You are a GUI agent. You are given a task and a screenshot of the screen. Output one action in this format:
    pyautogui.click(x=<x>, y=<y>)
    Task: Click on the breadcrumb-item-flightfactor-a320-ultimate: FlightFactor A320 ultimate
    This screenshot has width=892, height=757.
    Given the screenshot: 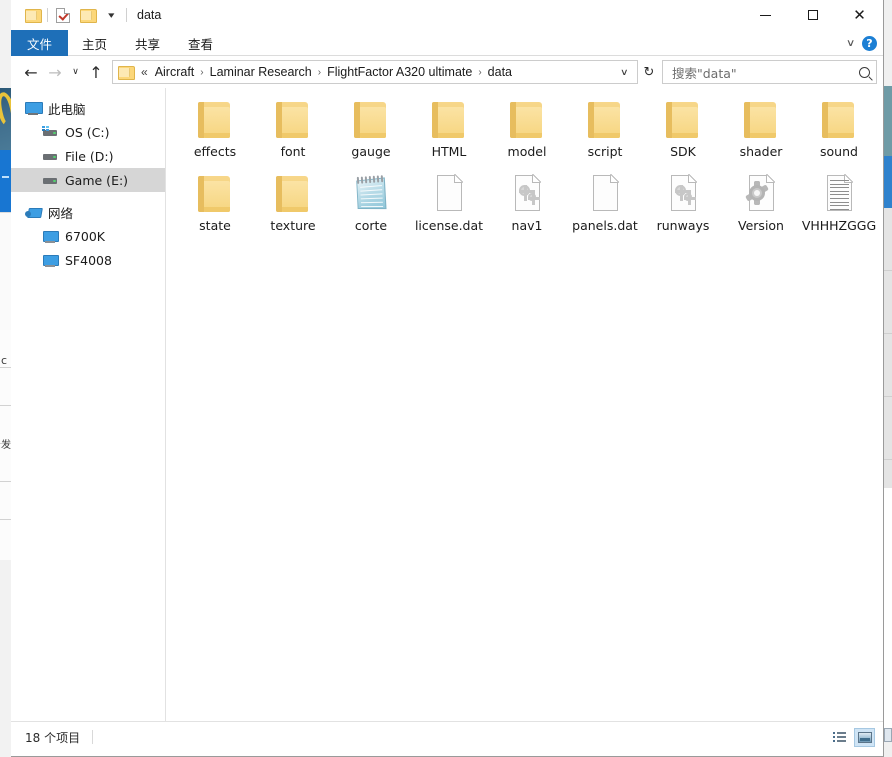 What is the action you would take?
    pyautogui.click(x=399, y=72)
    